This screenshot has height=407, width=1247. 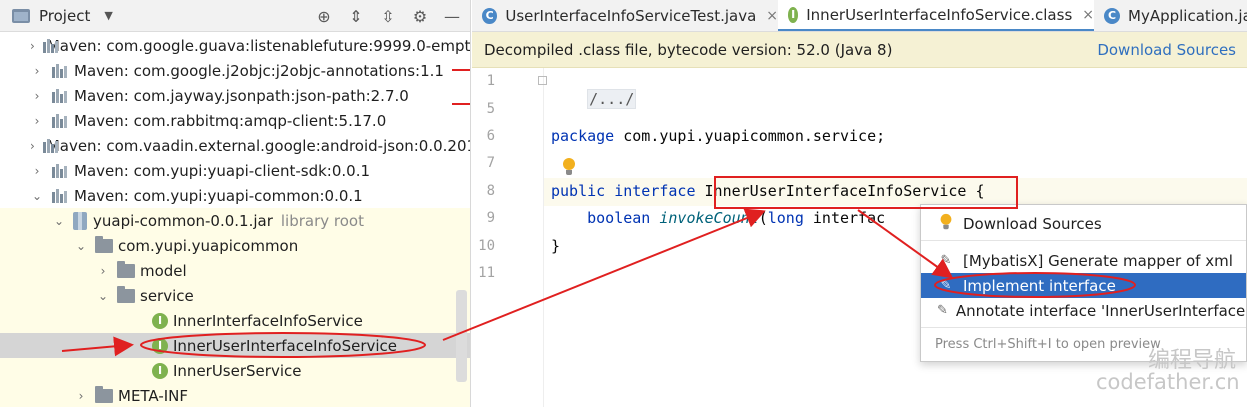 I want to click on code-line-close: }, so click(x=555, y=248).